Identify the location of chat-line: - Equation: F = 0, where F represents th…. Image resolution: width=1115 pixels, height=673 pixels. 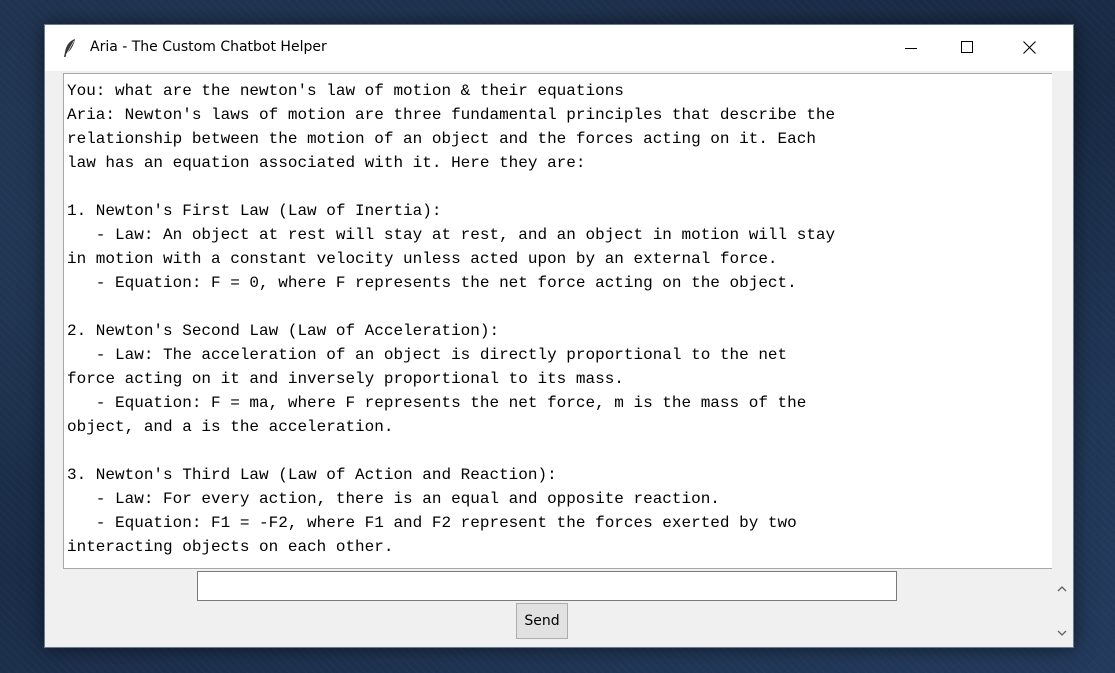
(432, 283).